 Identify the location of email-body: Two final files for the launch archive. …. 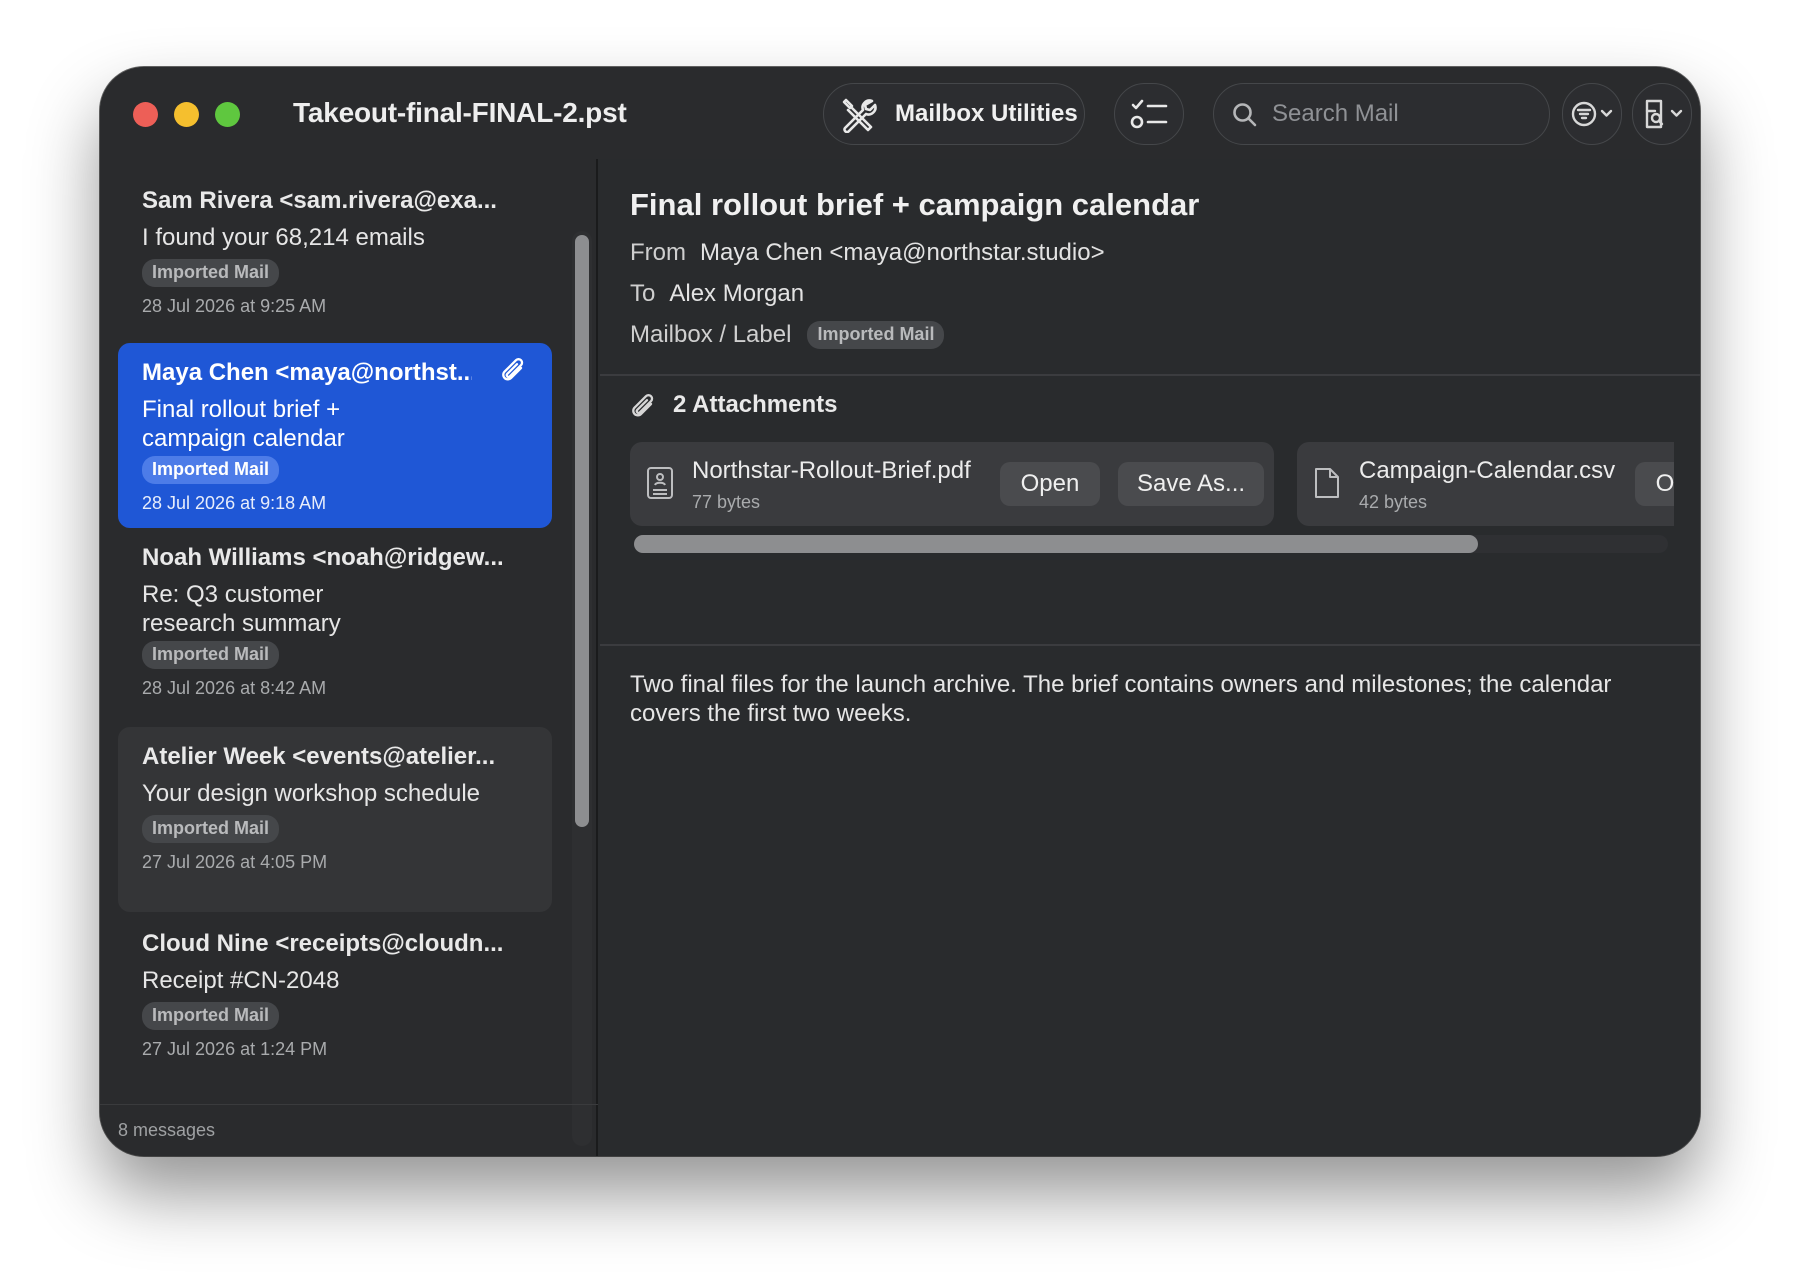
(1121, 699).